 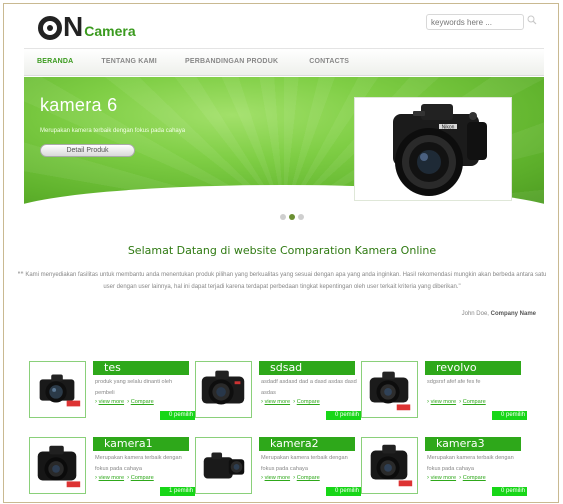 What do you see at coordinates (329, 62) in the screenshot?
I see `nav-contacts: CONTACTS` at bounding box center [329, 62].